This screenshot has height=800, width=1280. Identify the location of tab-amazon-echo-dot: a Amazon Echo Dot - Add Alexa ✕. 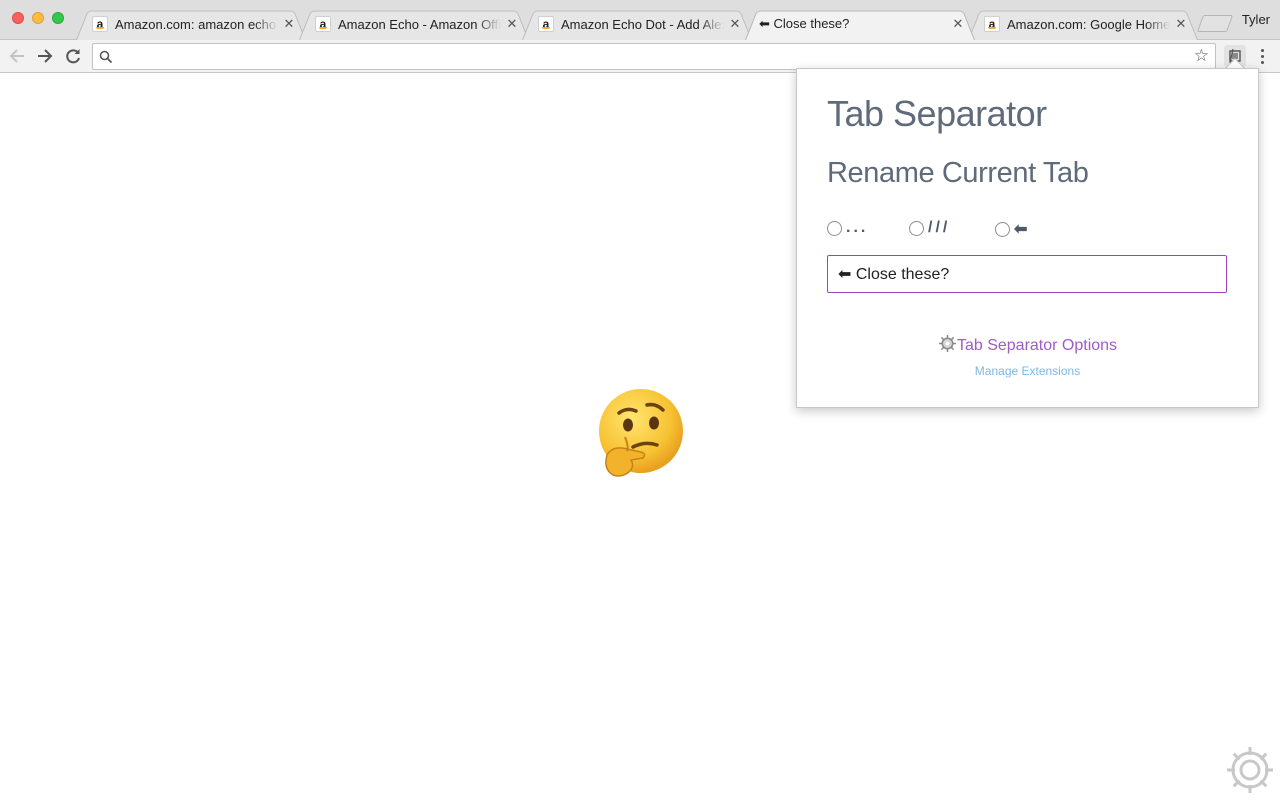
(637, 23).